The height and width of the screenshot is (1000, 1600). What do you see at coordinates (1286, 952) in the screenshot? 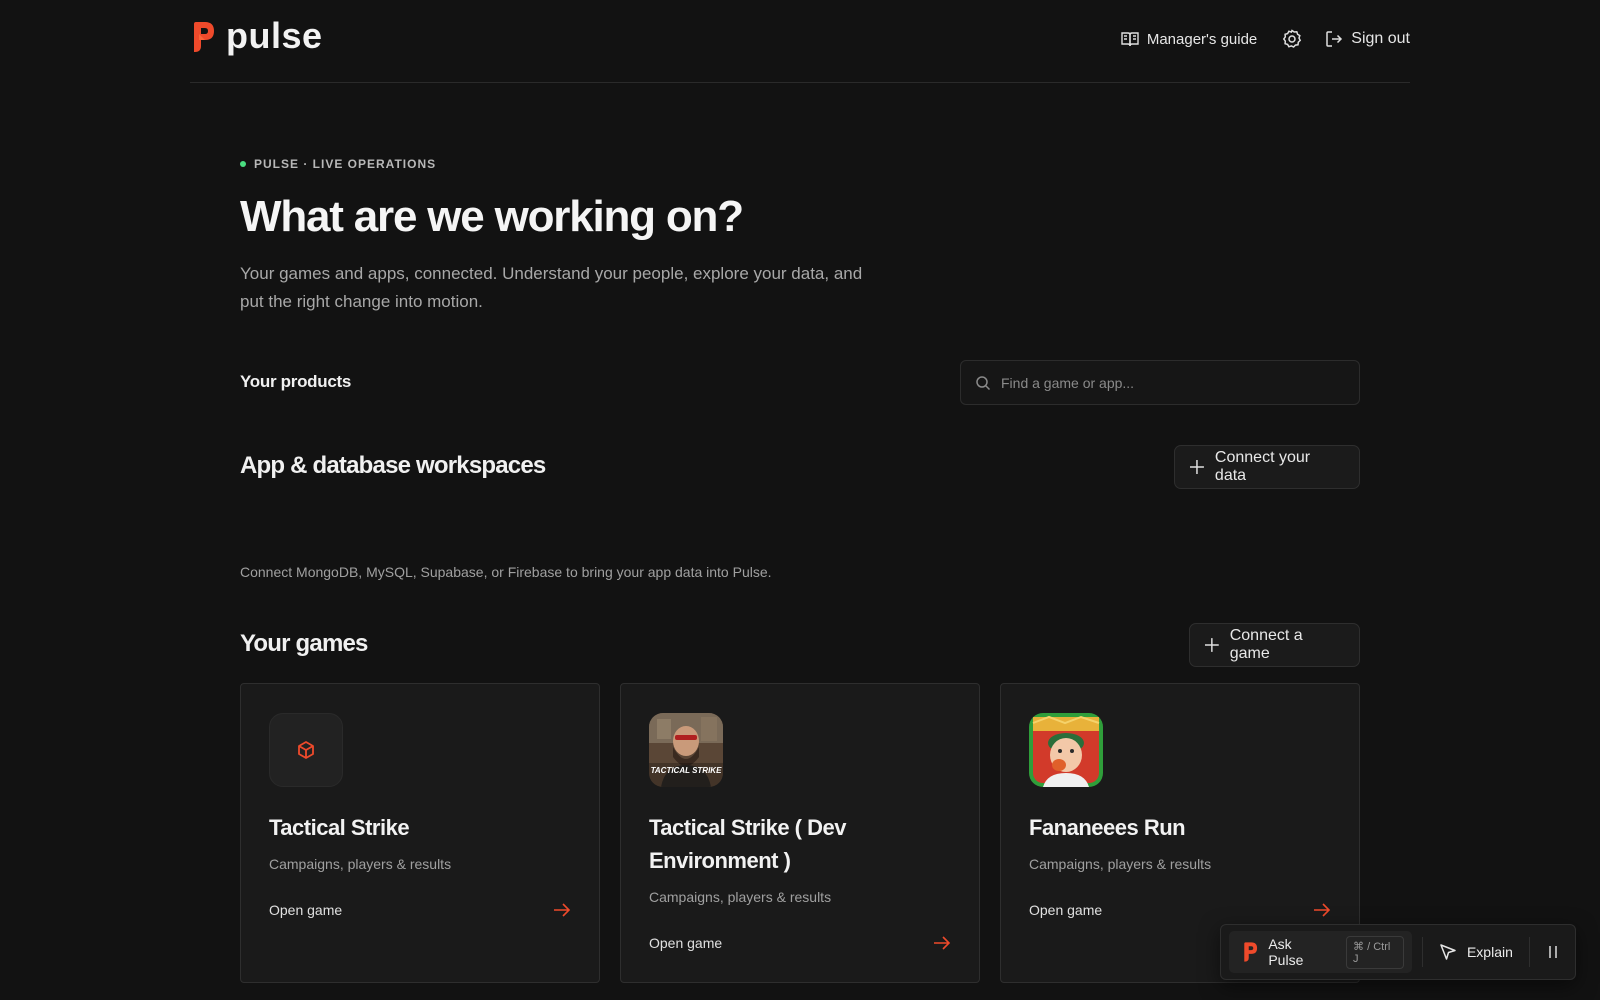
I see `ask-pulse-label: Ask Pulse` at bounding box center [1286, 952].